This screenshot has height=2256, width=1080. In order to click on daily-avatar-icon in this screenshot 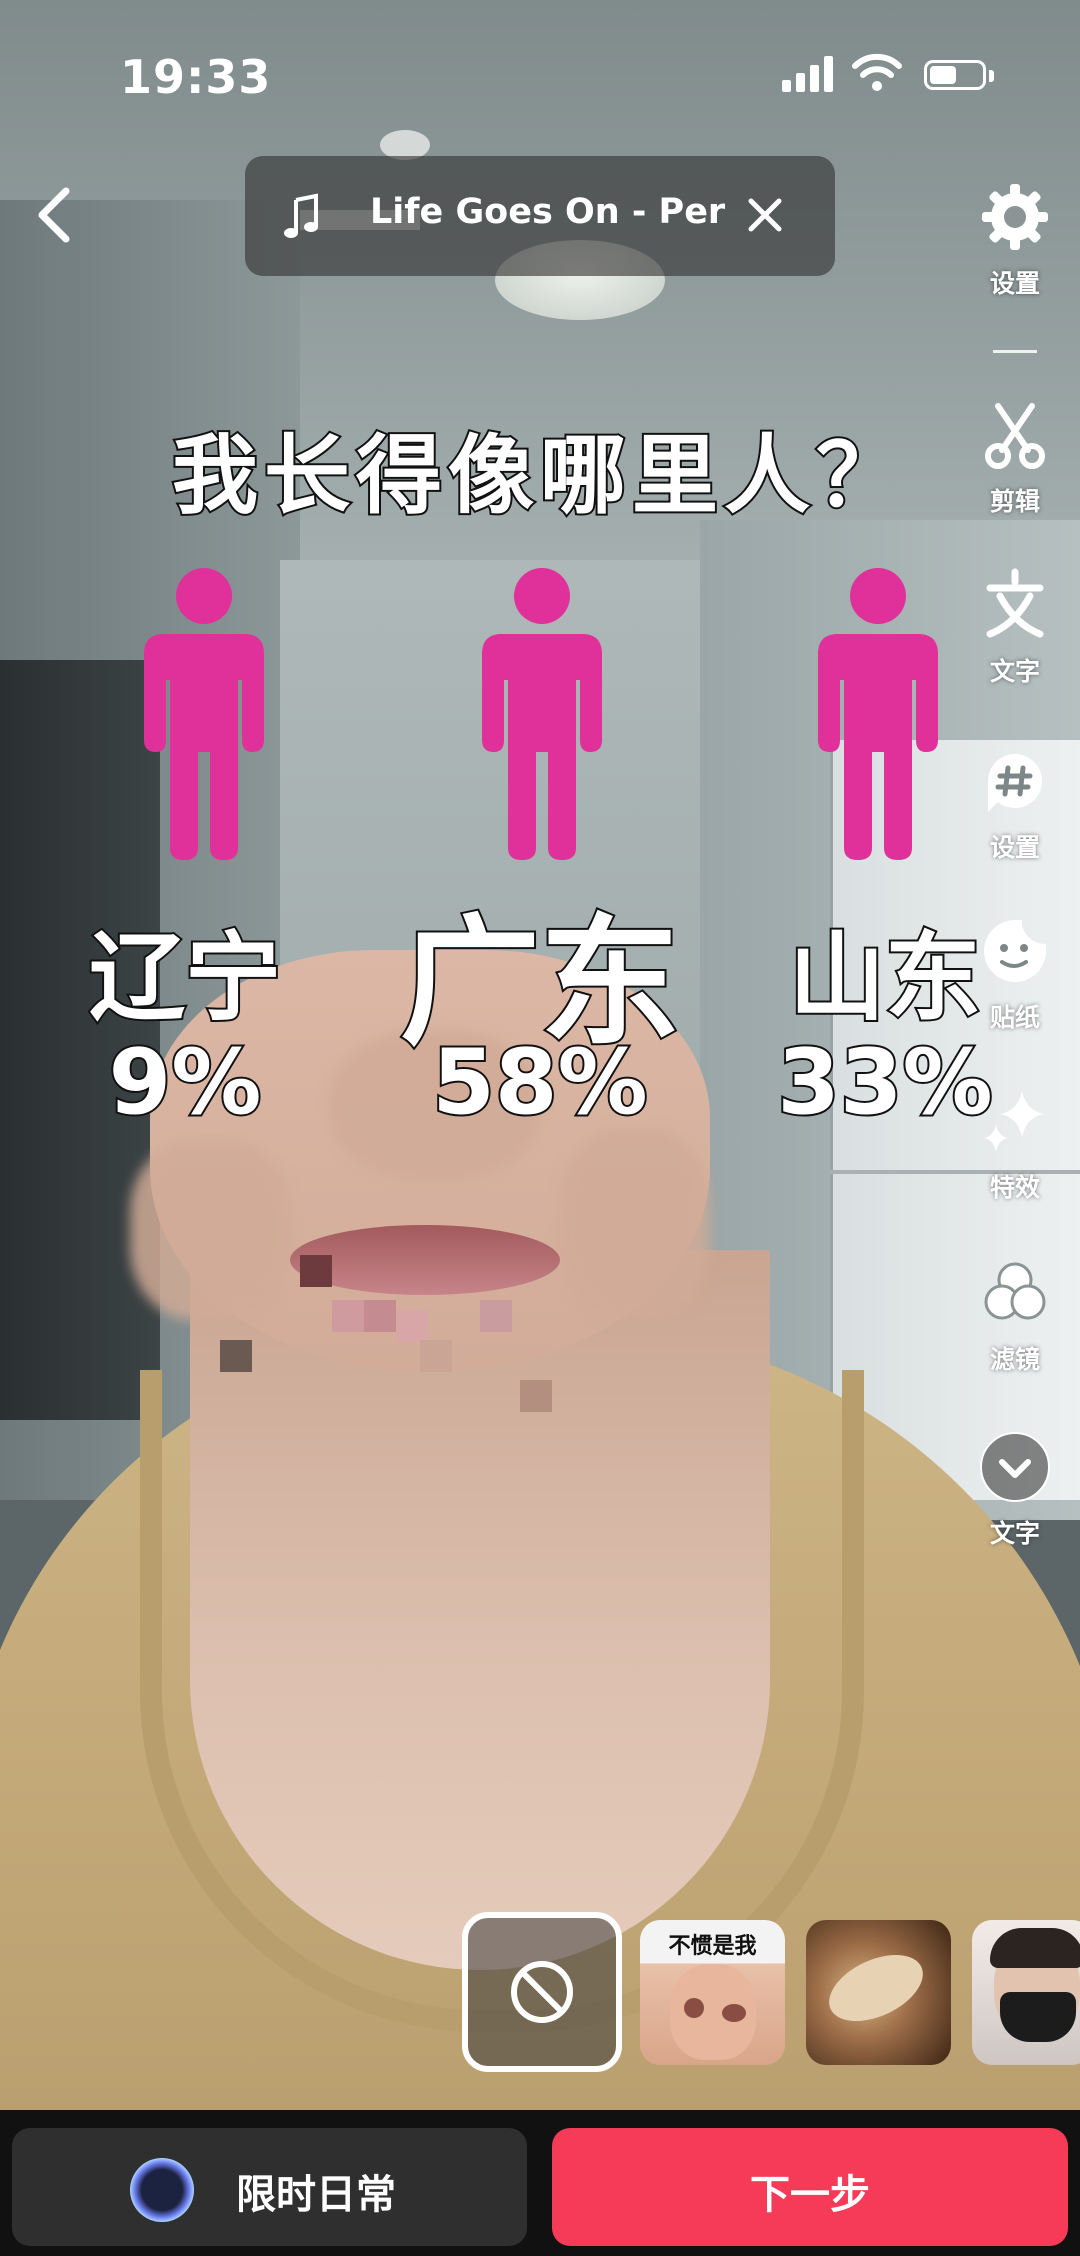, I will do `click(162, 2190)`.